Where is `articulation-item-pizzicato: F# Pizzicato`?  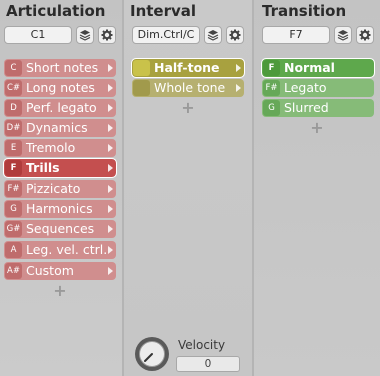 articulation-item-pizzicato: F# Pizzicato is located at coordinates (60, 189).